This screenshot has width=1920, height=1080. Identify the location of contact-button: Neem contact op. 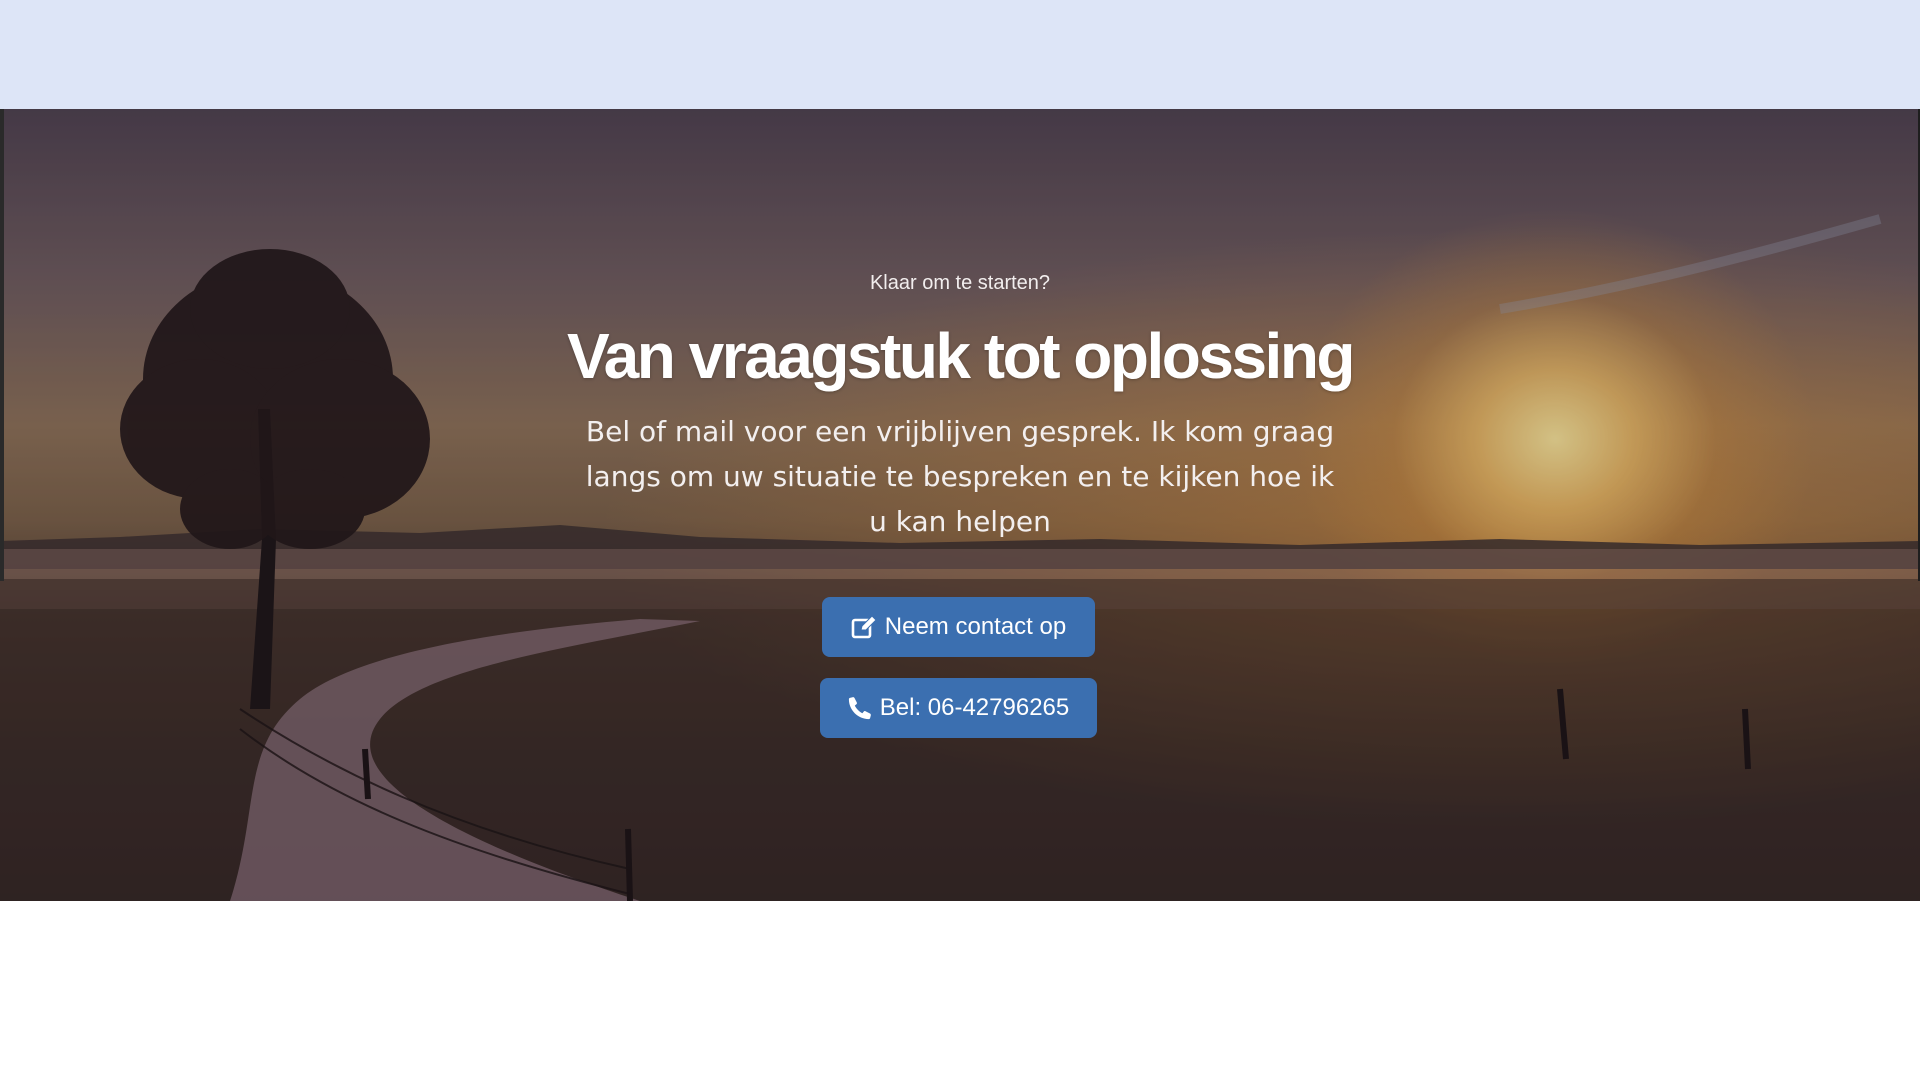
(958, 627).